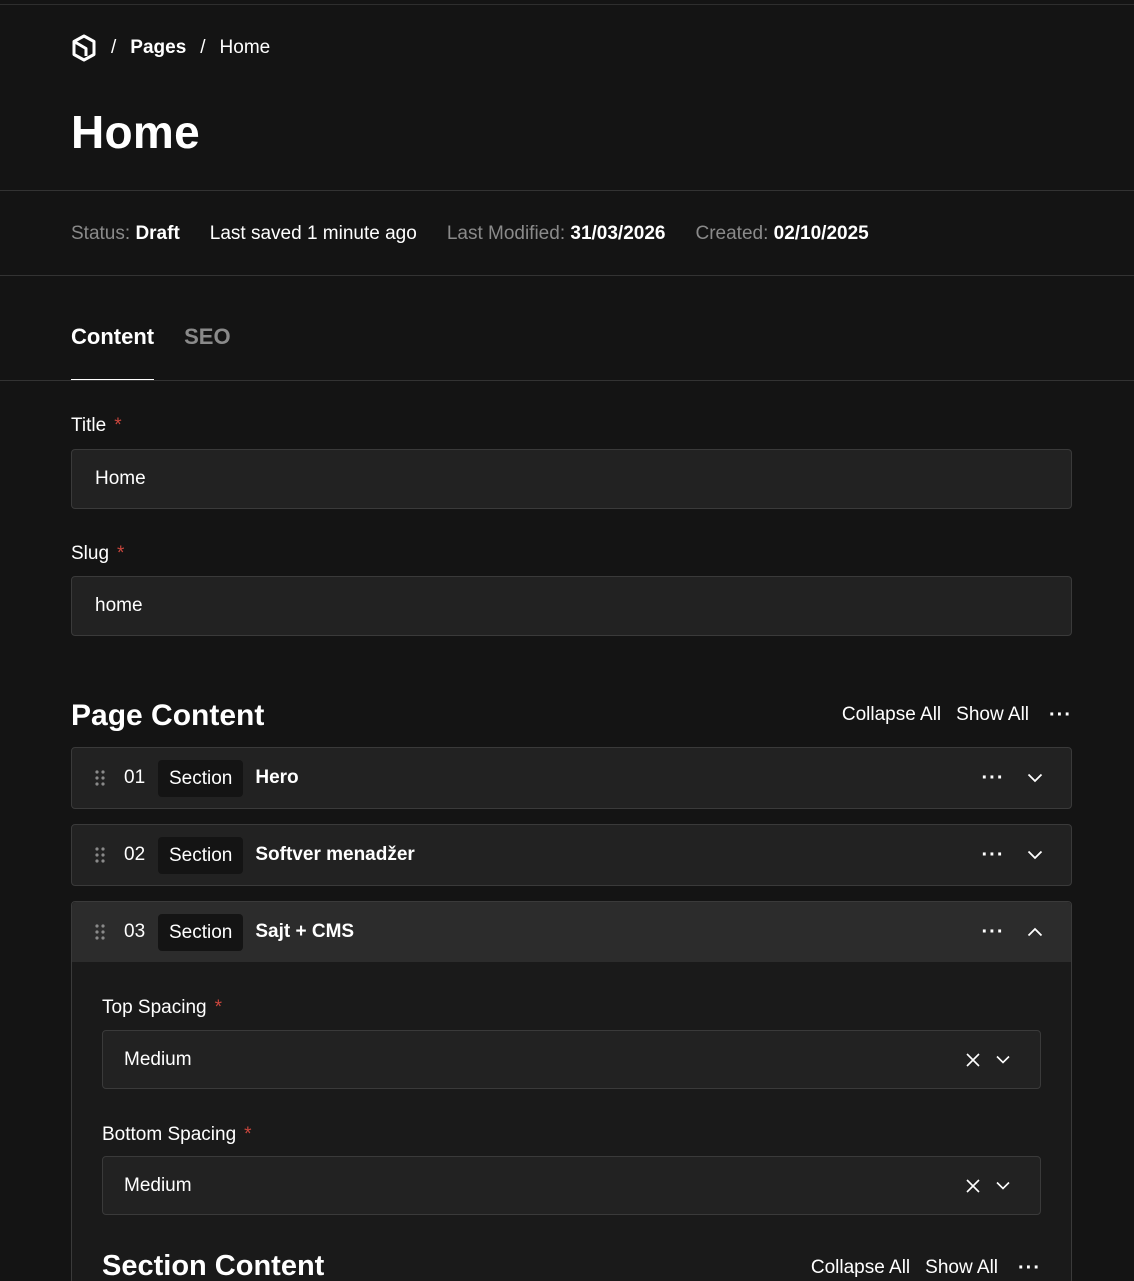 Image resolution: width=1134 pixels, height=1281 pixels. I want to click on block-row: 01 Section Hero ···, so click(571, 778).